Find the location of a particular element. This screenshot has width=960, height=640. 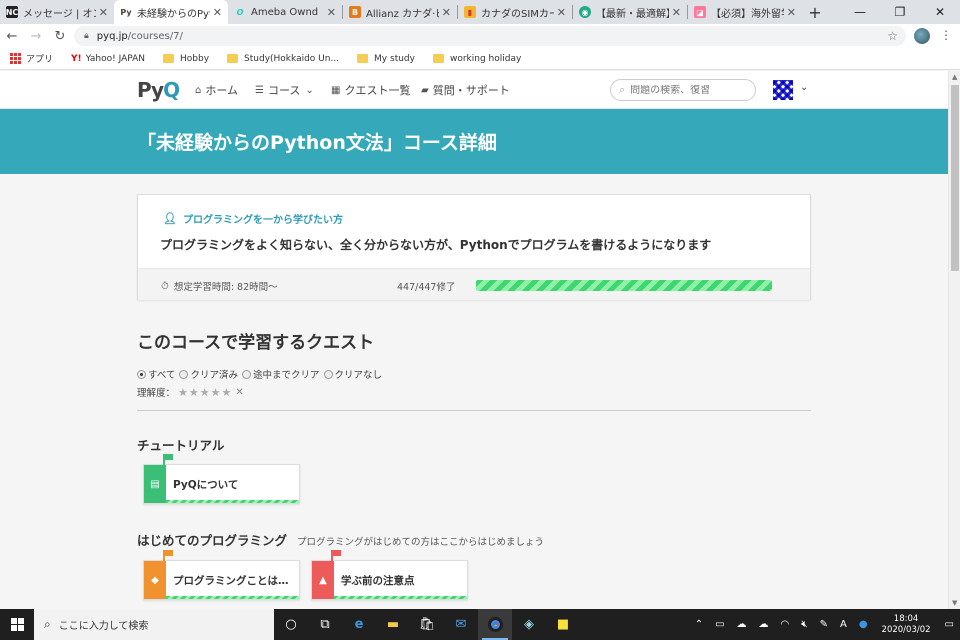

filter-none: クリアなし is located at coordinates (352, 374).